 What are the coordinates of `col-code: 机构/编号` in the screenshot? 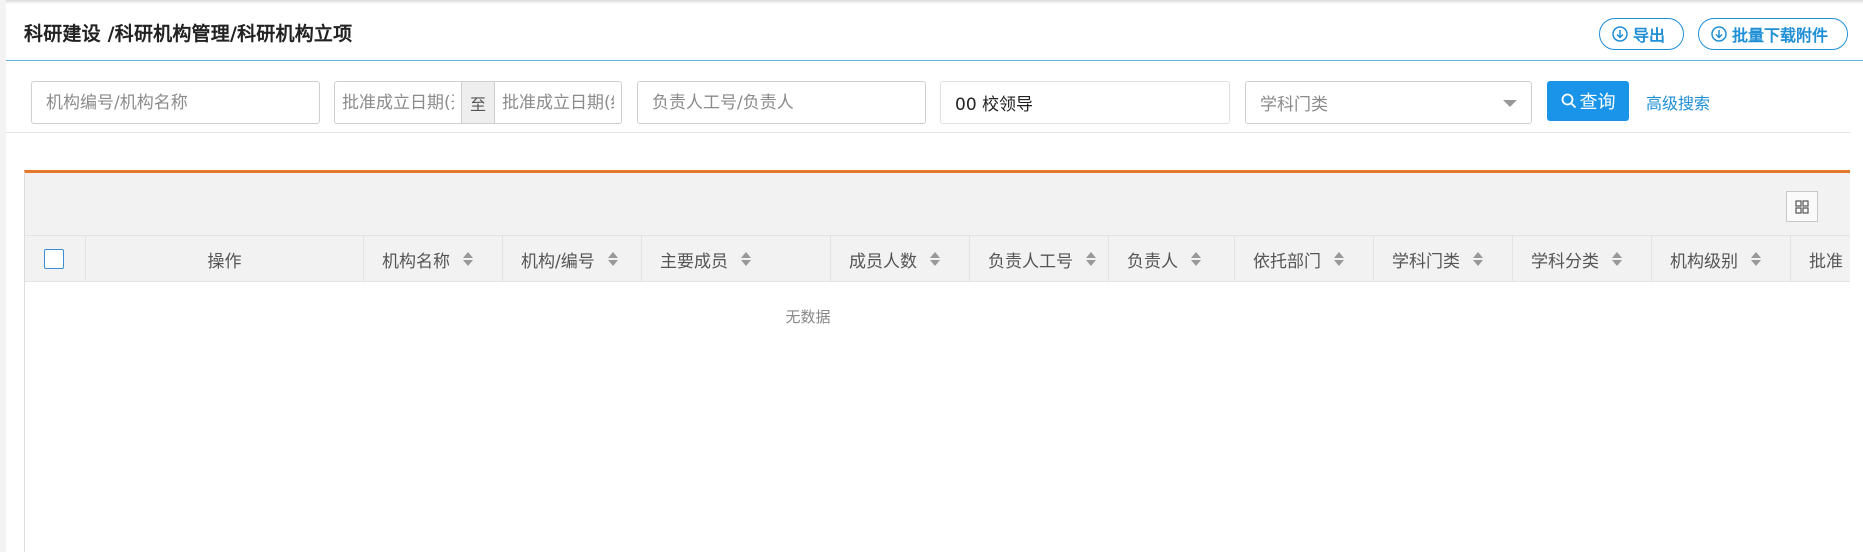 It's located at (572, 259).